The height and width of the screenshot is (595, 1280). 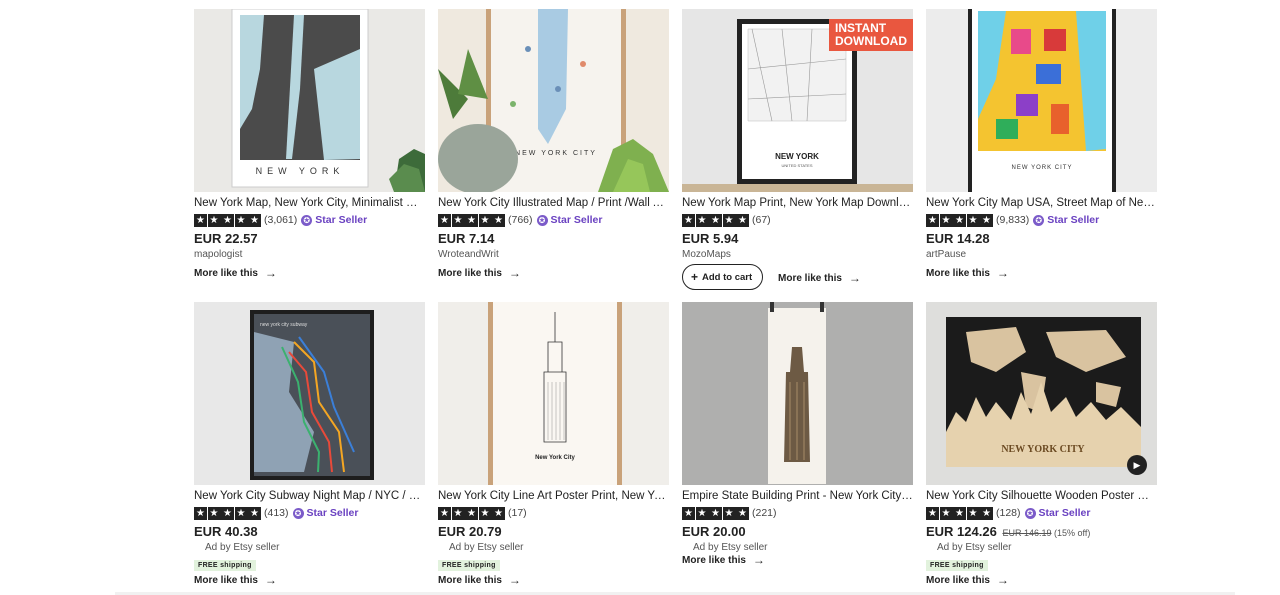 What do you see at coordinates (761, 220) in the screenshot?
I see `review-count: (67)` at bounding box center [761, 220].